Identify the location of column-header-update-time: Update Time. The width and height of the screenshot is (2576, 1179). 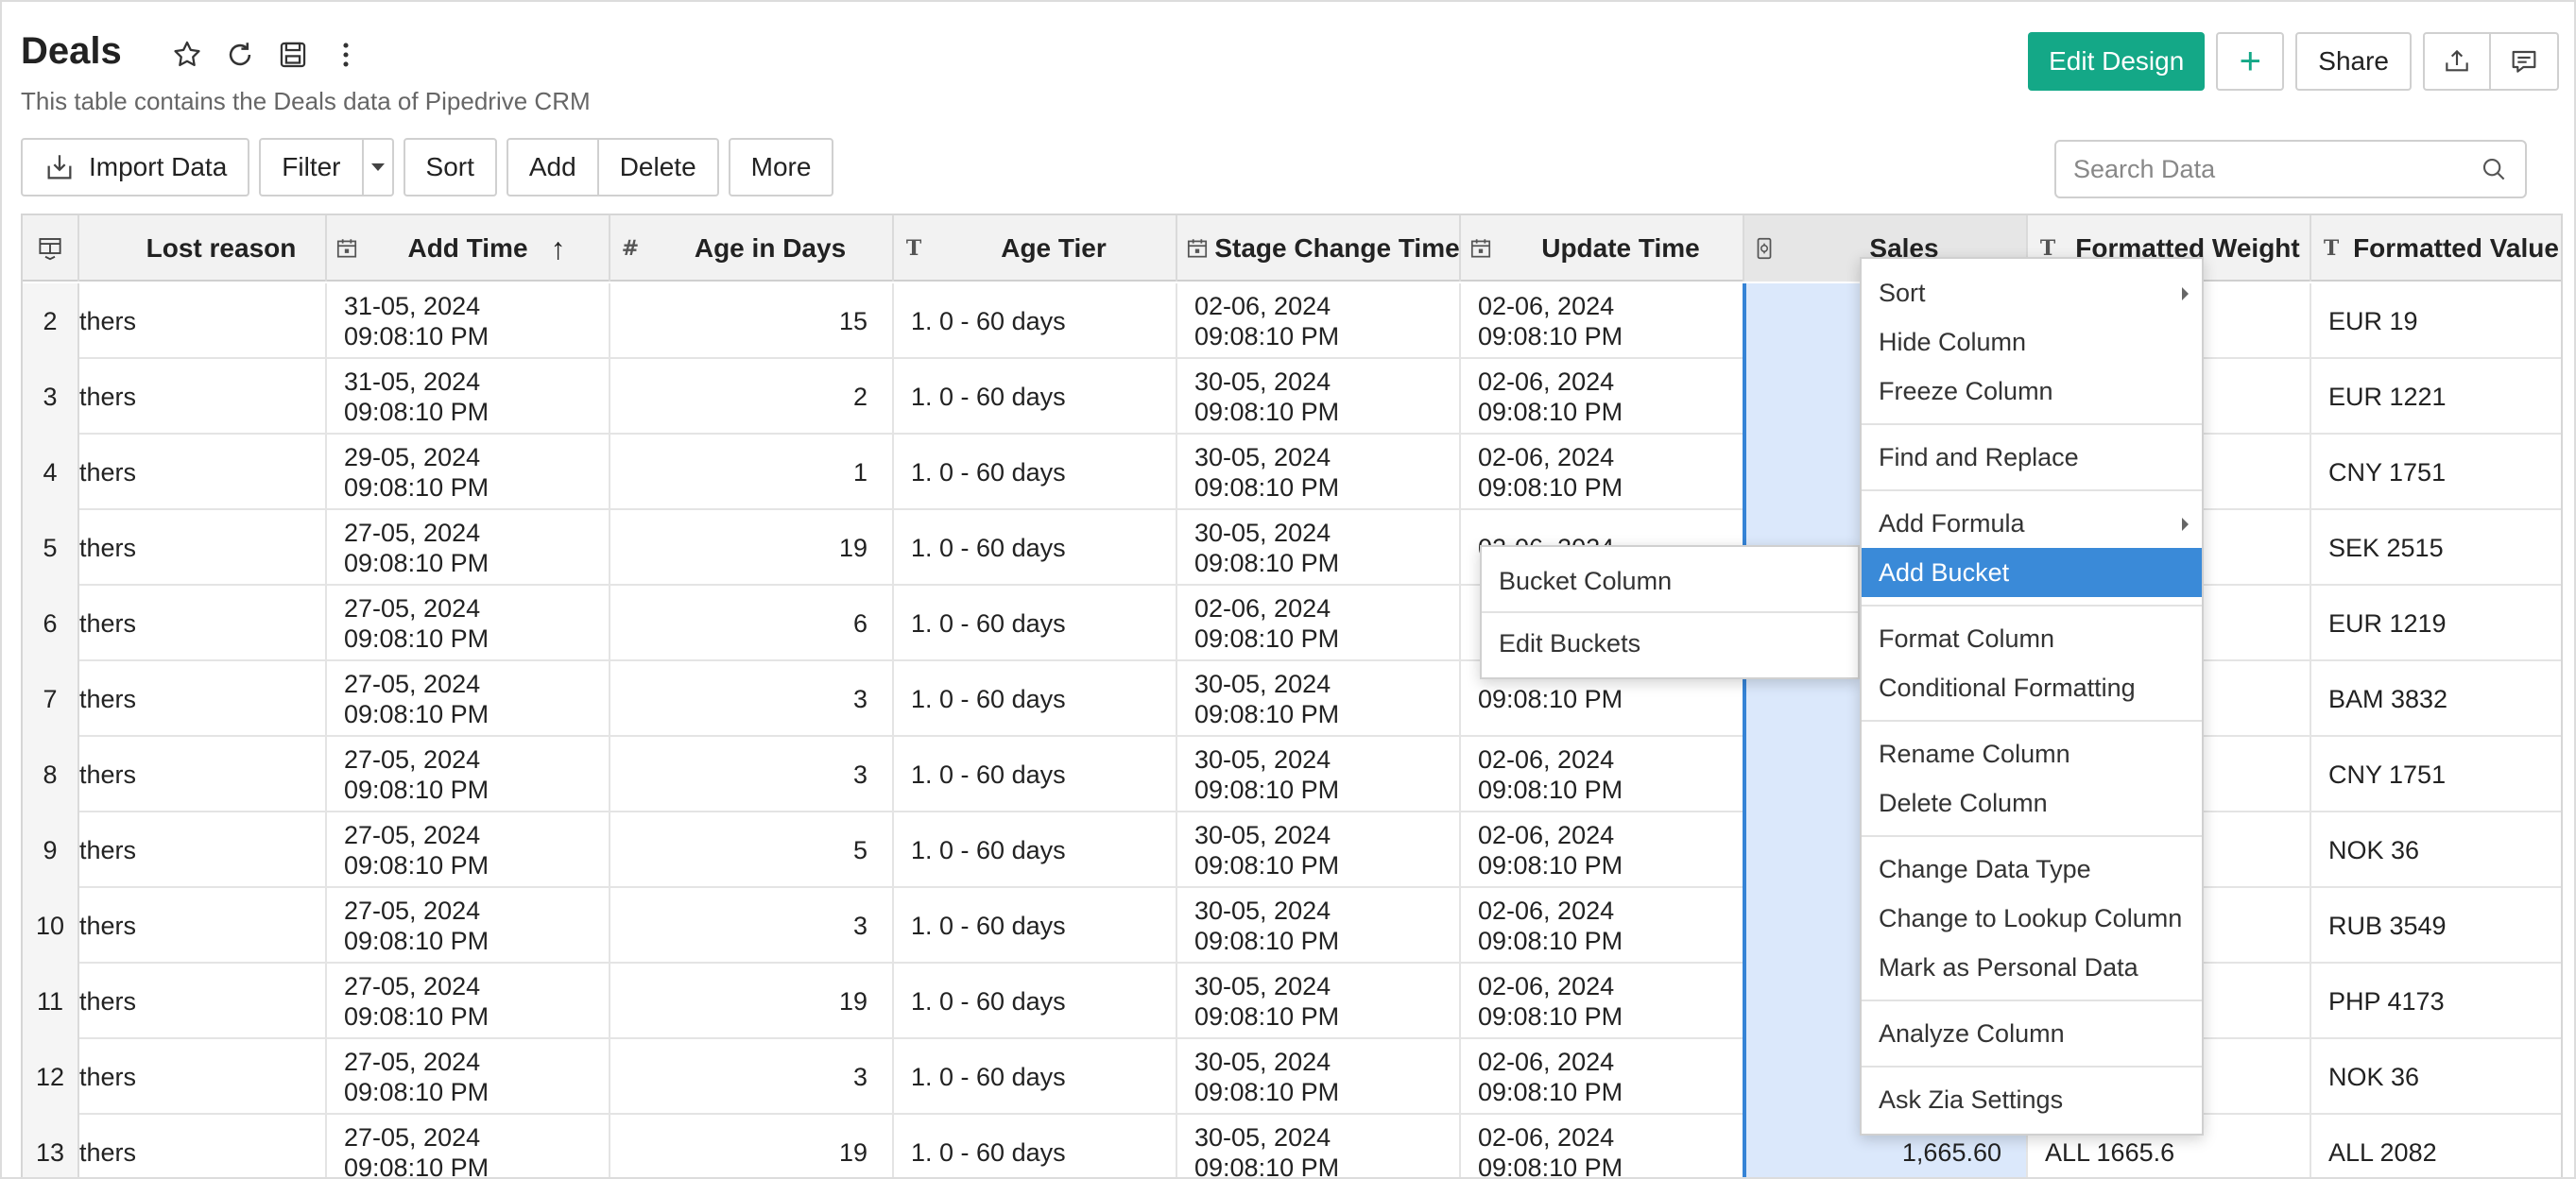
(1602, 248).